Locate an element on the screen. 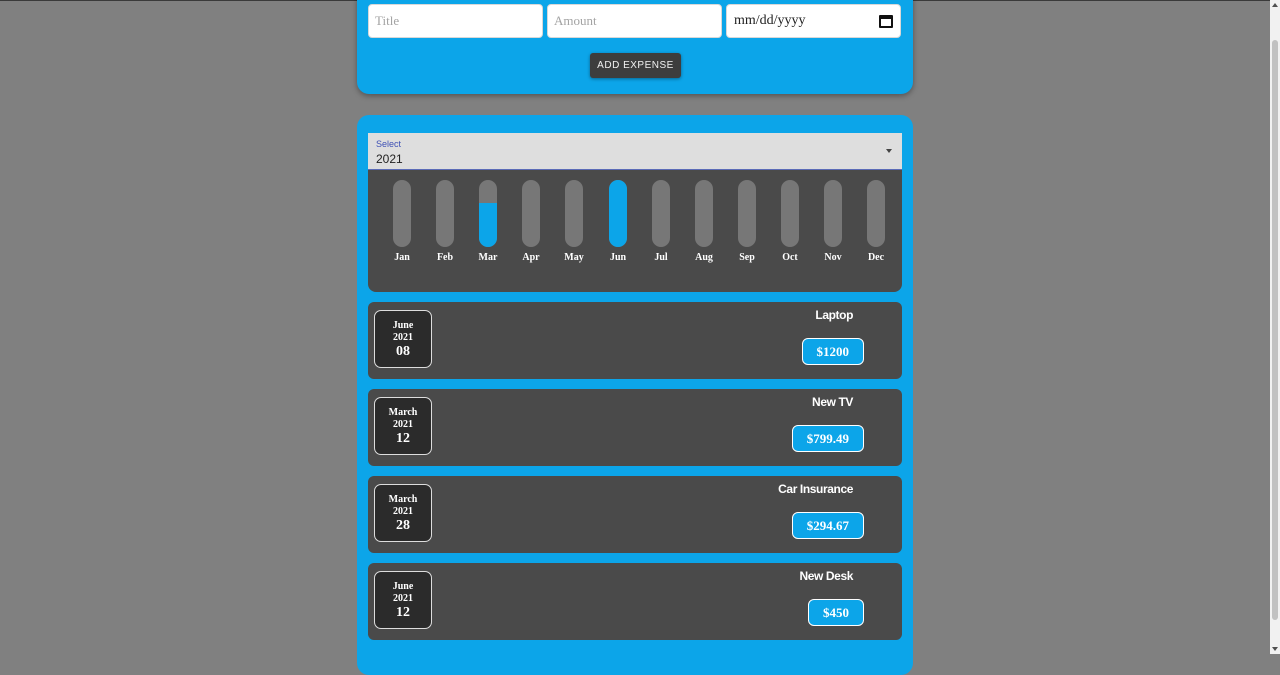 The image size is (1280, 675). expense-amount: $294.67 is located at coordinates (827, 525).